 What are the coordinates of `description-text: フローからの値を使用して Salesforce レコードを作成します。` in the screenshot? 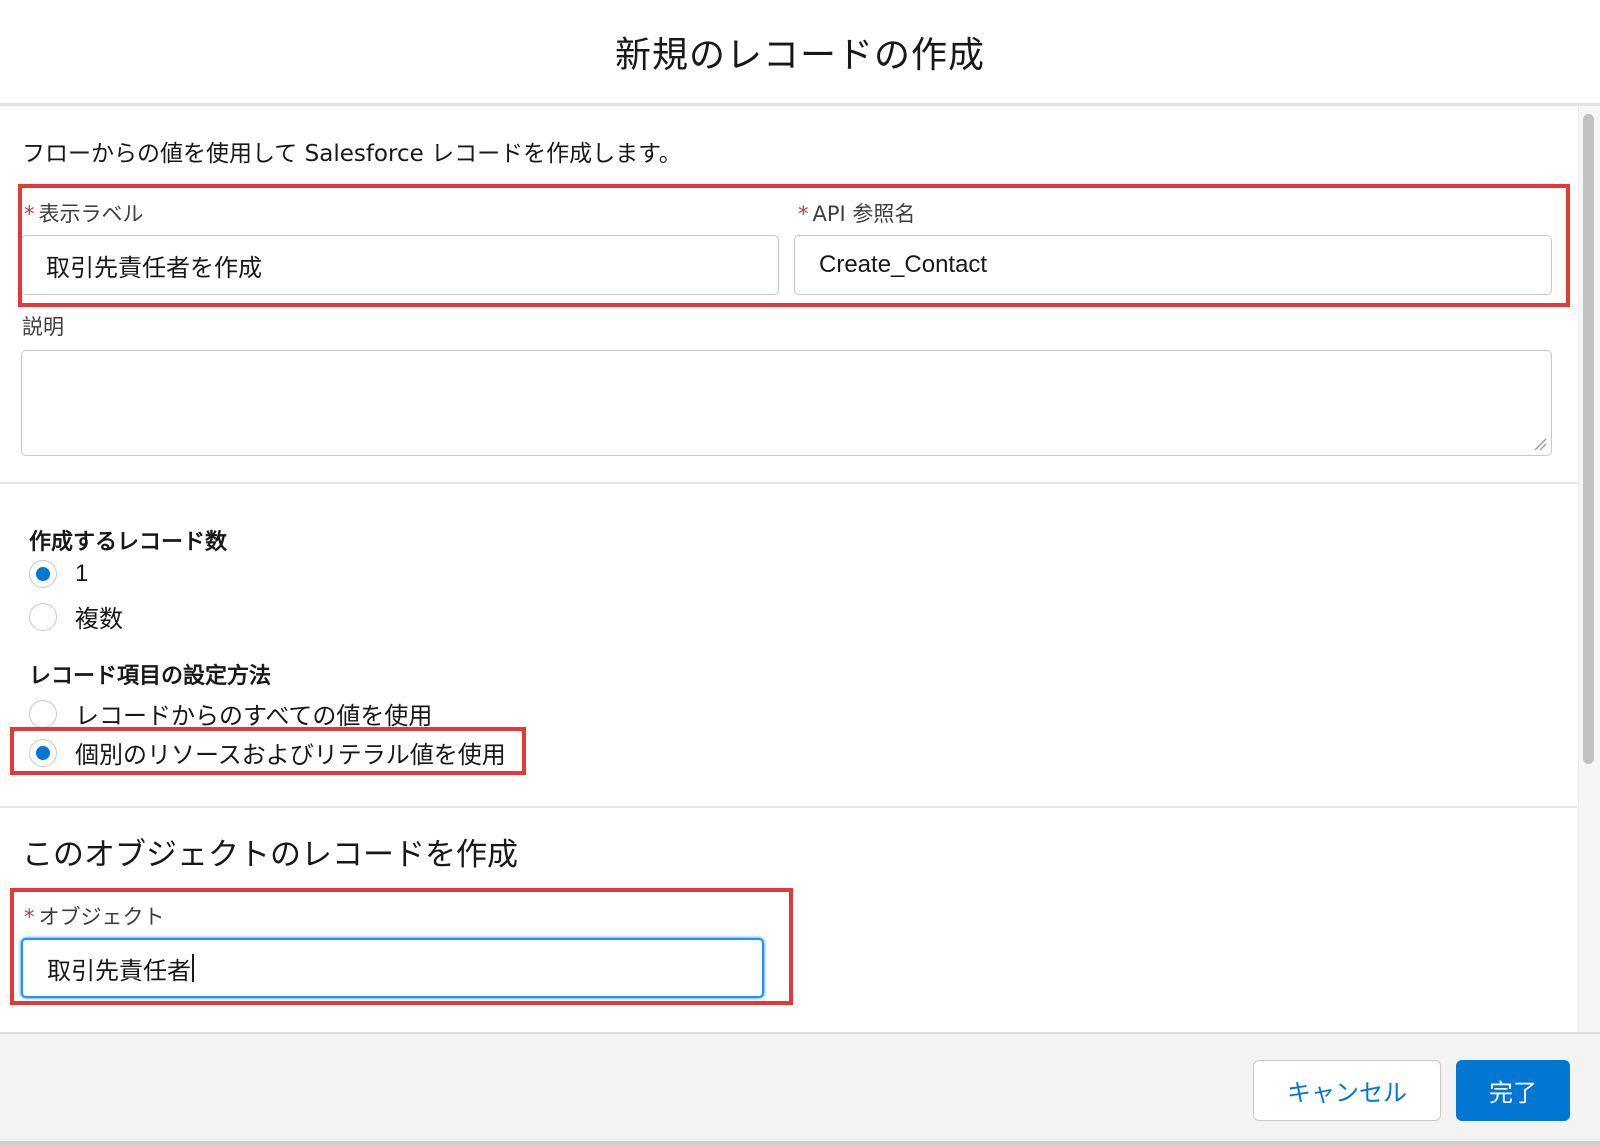 It's located at (352, 154).